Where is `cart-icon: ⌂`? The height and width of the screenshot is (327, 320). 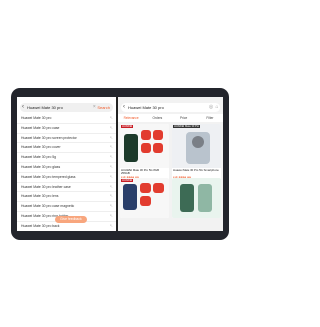
cart-icon: ⌂ is located at coordinates (217, 107).